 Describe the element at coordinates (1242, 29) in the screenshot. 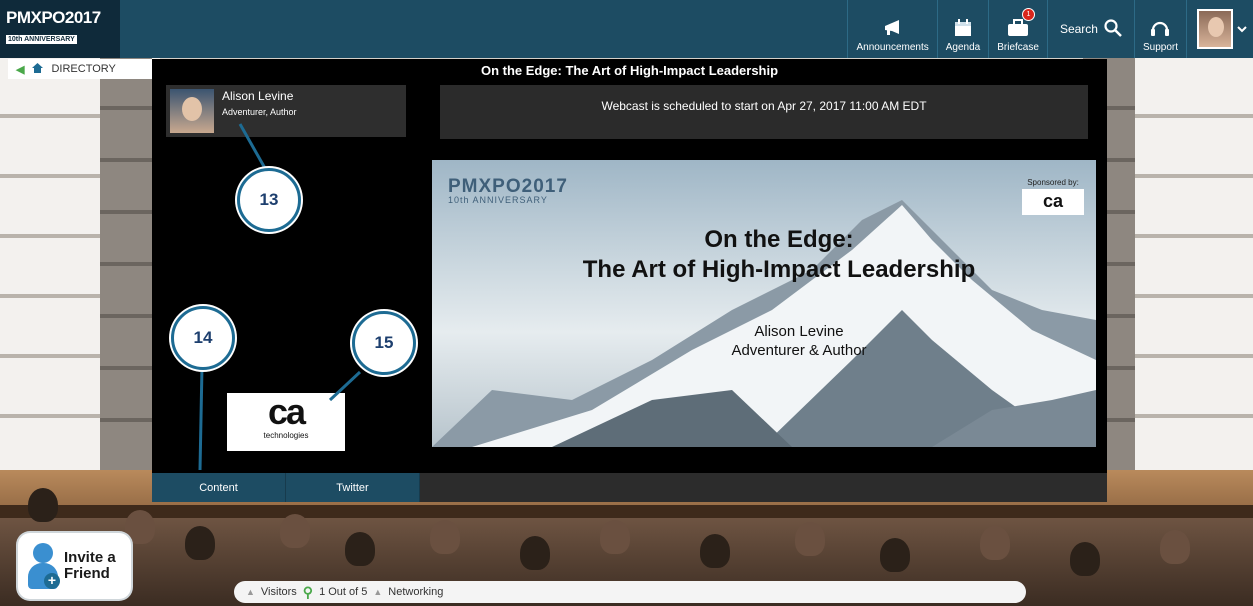

I see `chevron-down-icon` at that location.